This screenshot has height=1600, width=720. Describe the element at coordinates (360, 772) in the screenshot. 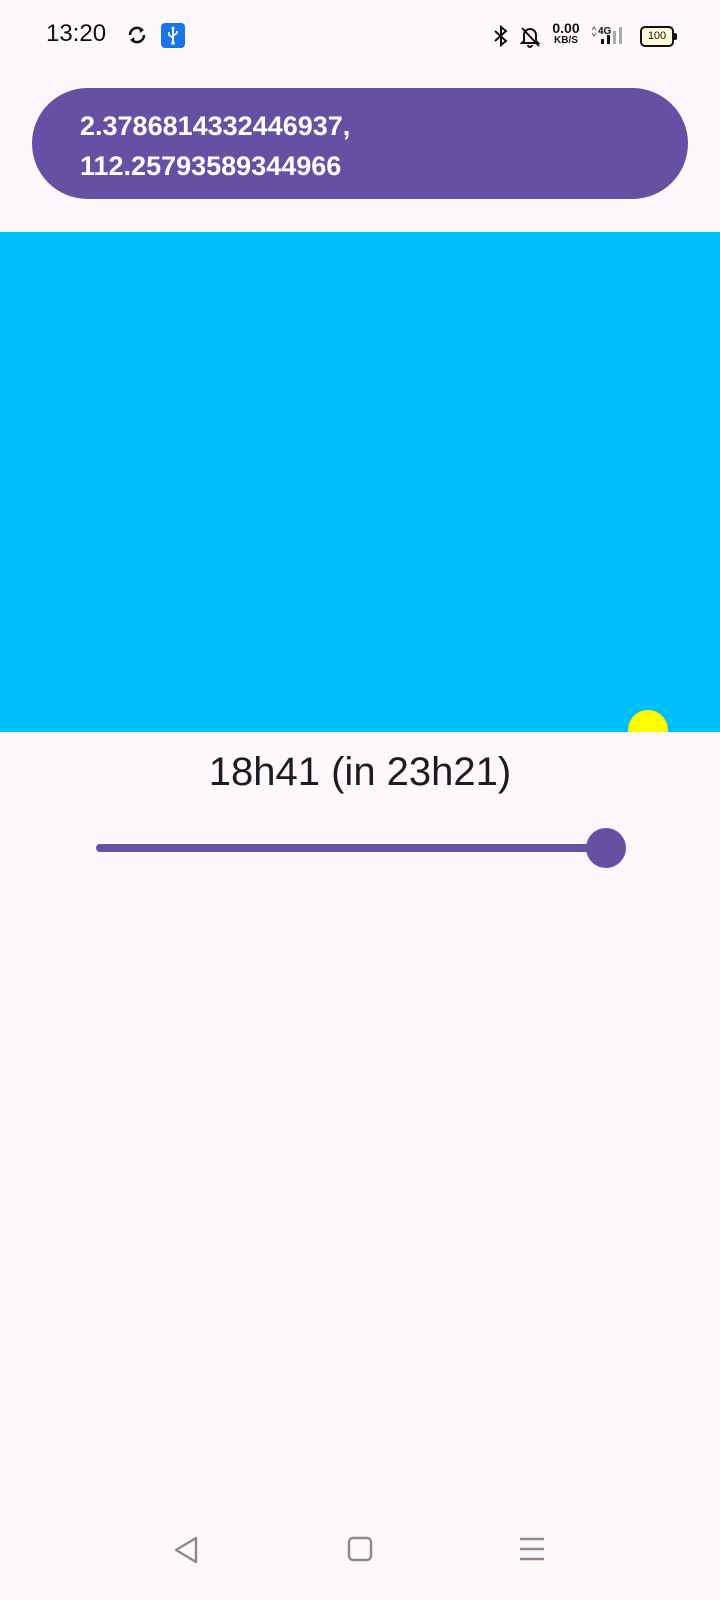

I see `time-label: 18h41 (in 23h21)` at that location.